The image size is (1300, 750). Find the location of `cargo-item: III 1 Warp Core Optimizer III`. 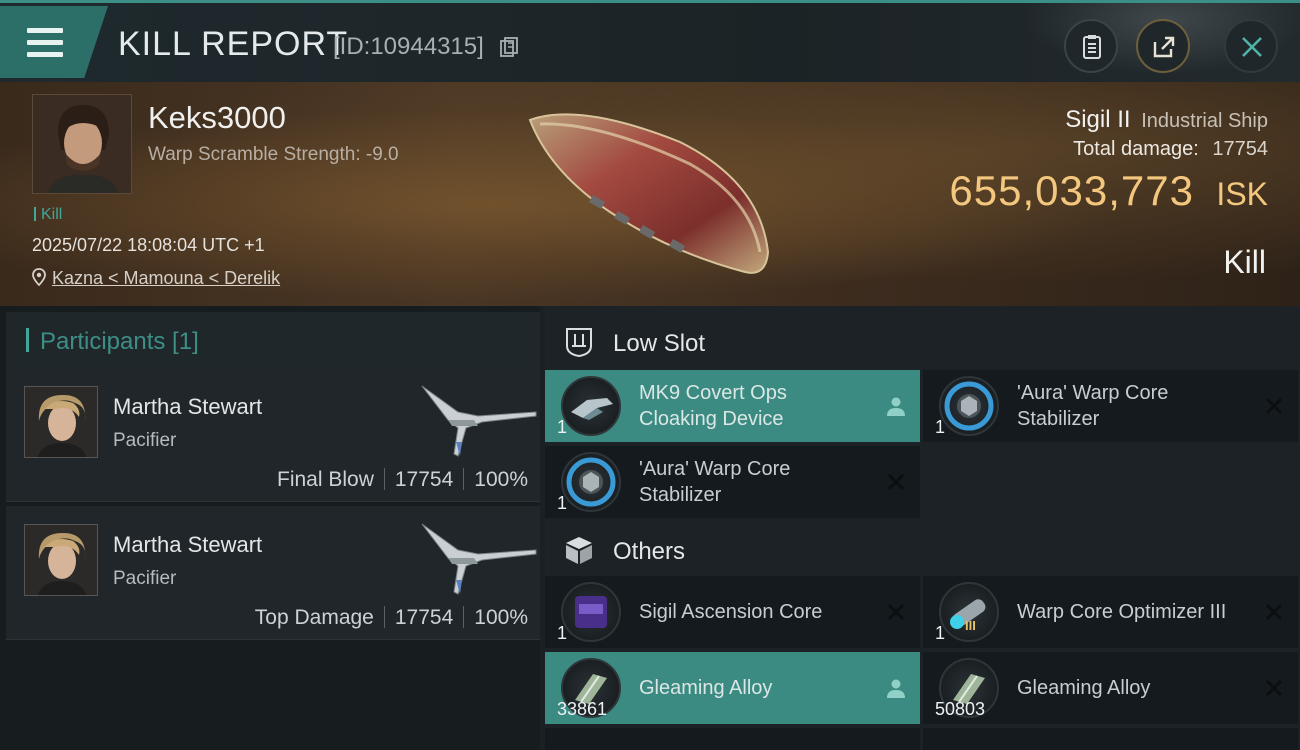

cargo-item: III 1 Warp Core Optimizer III is located at coordinates (1110, 612).